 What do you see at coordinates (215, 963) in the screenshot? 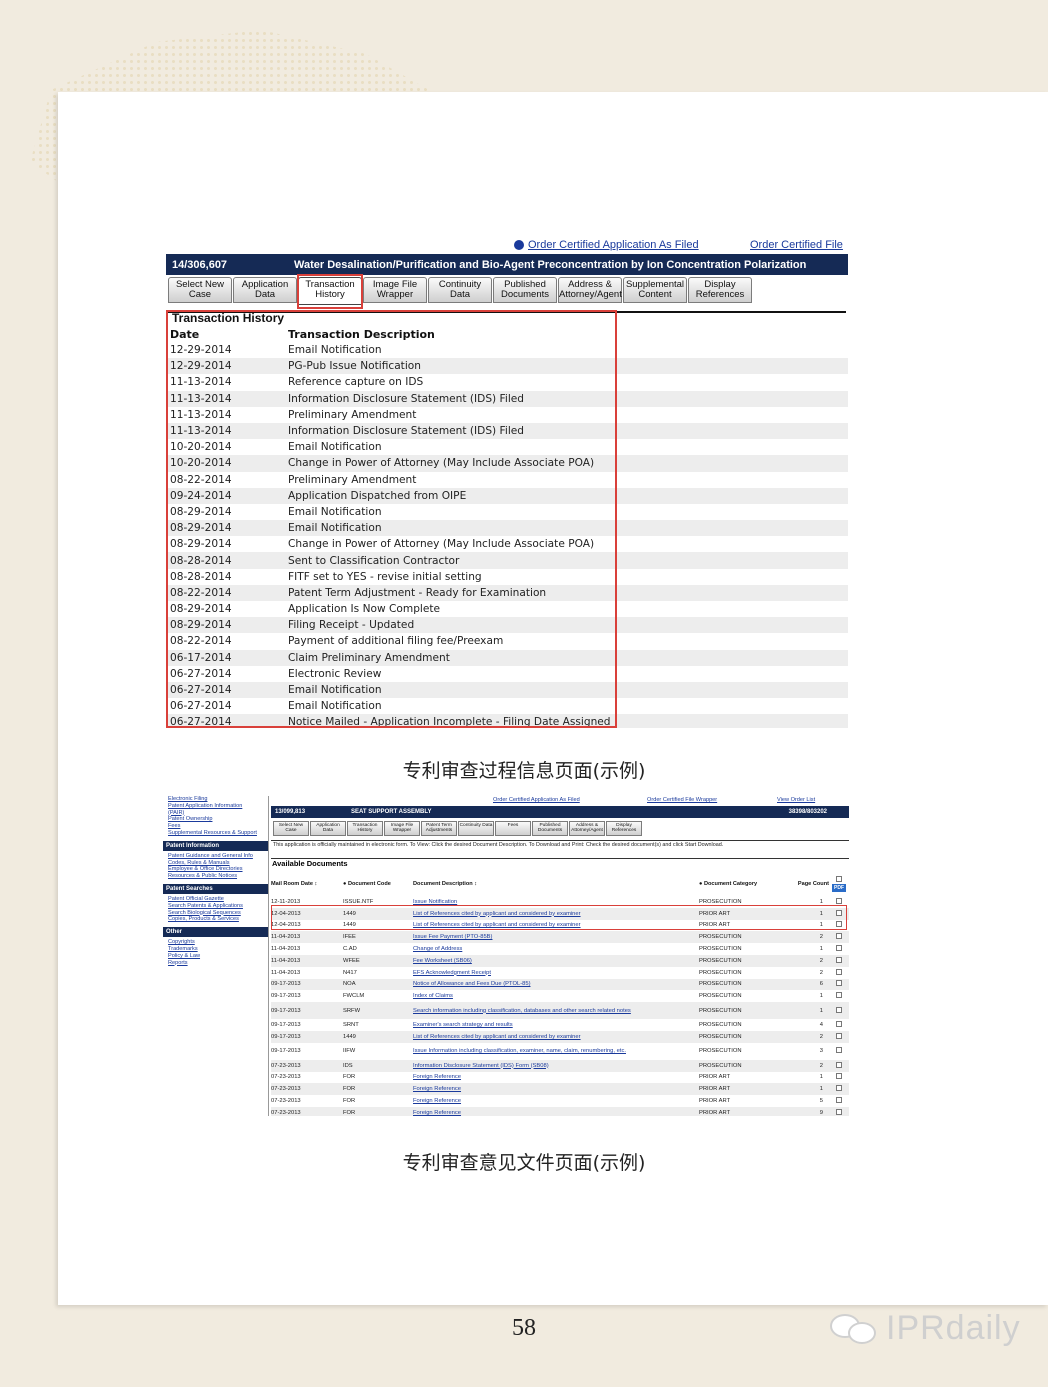
I see `sidebar-link: Reports` at bounding box center [215, 963].